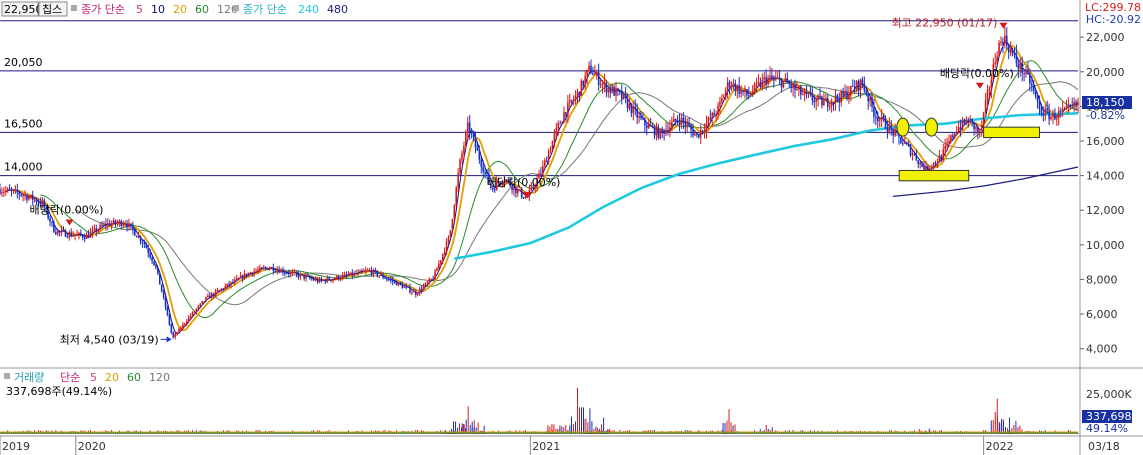  I want to click on time-axis-label: 2021, so click(546, 446).